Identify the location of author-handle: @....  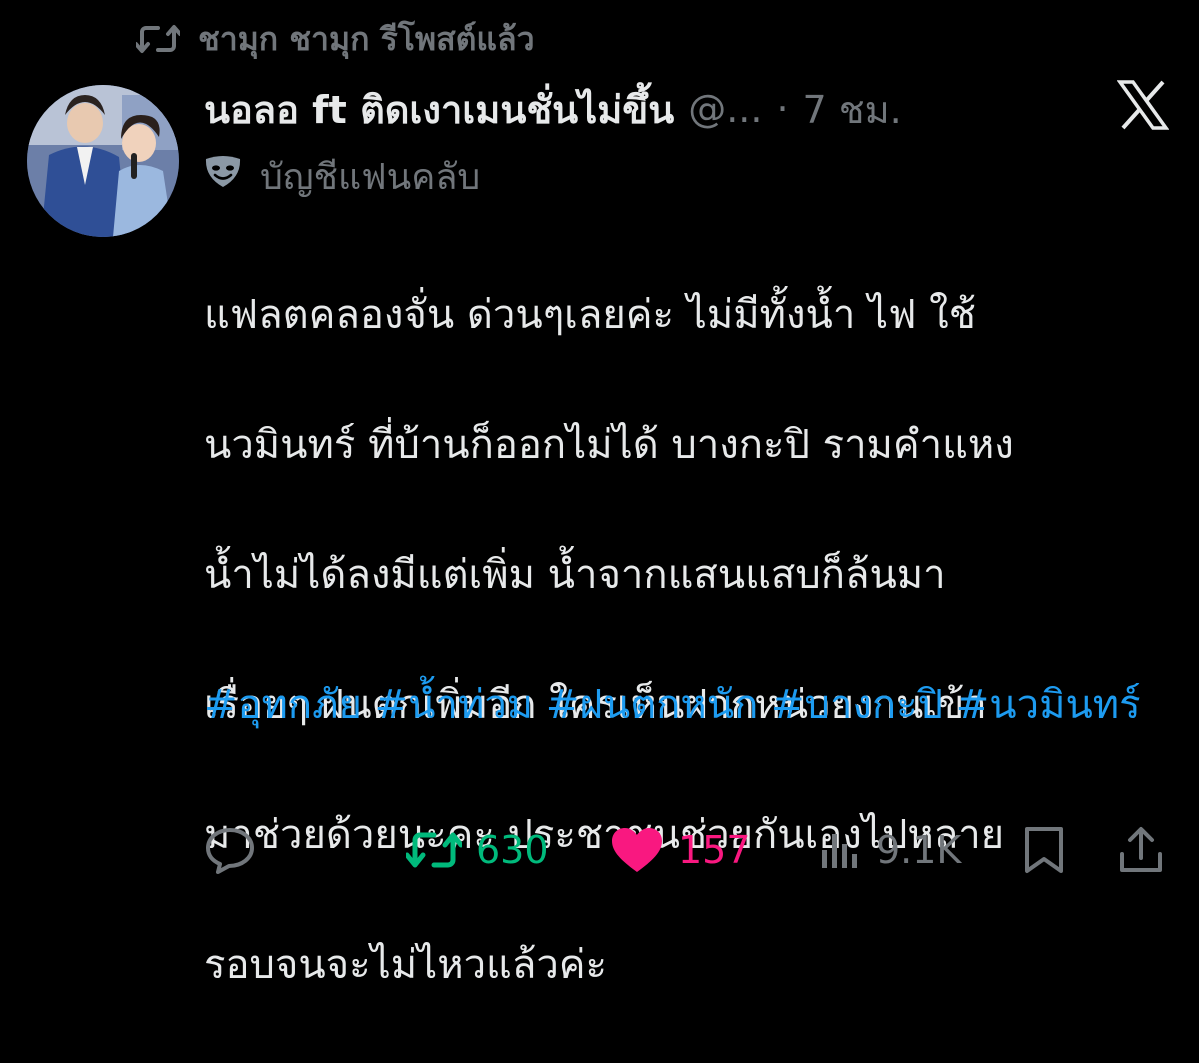
(725, 109).